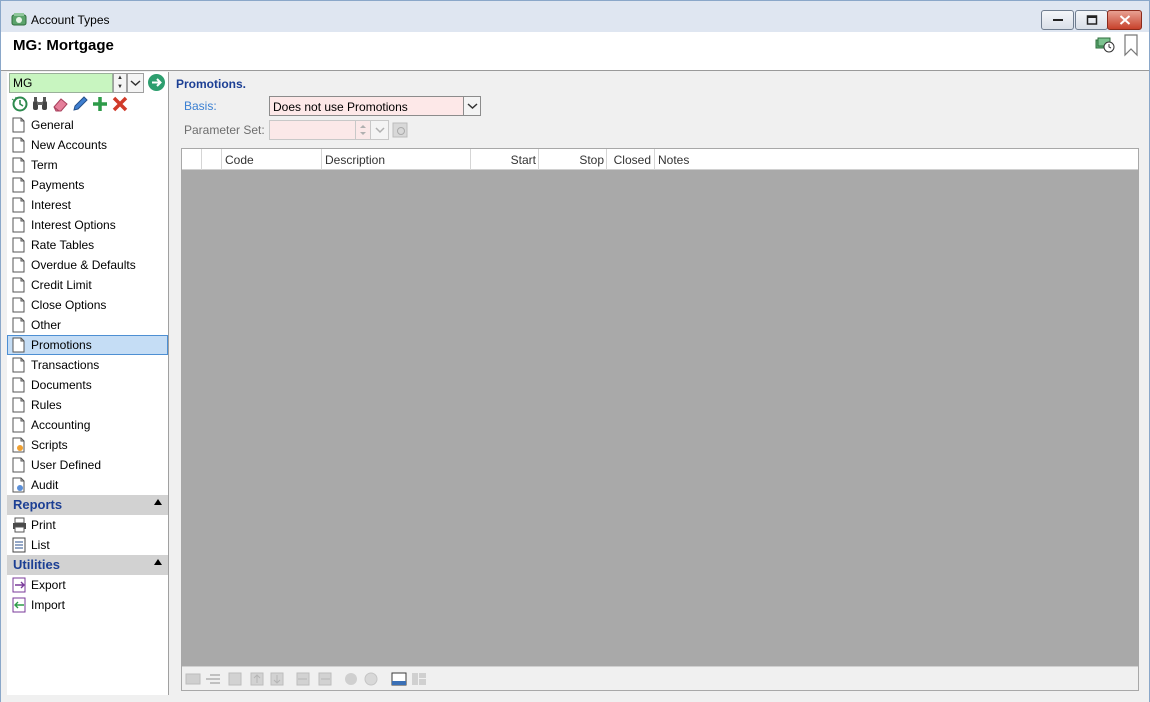 This screenshot has width=1150, height=702. I want to click on history-icon, so click(20, 104).